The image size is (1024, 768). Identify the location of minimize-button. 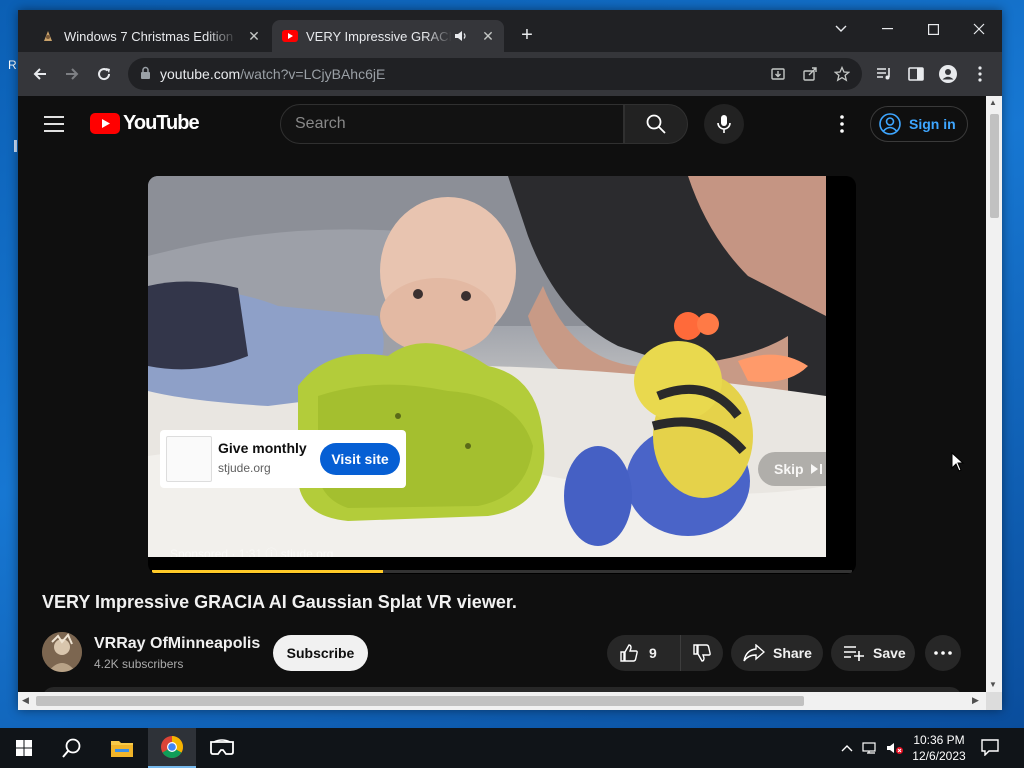
(887, 29).